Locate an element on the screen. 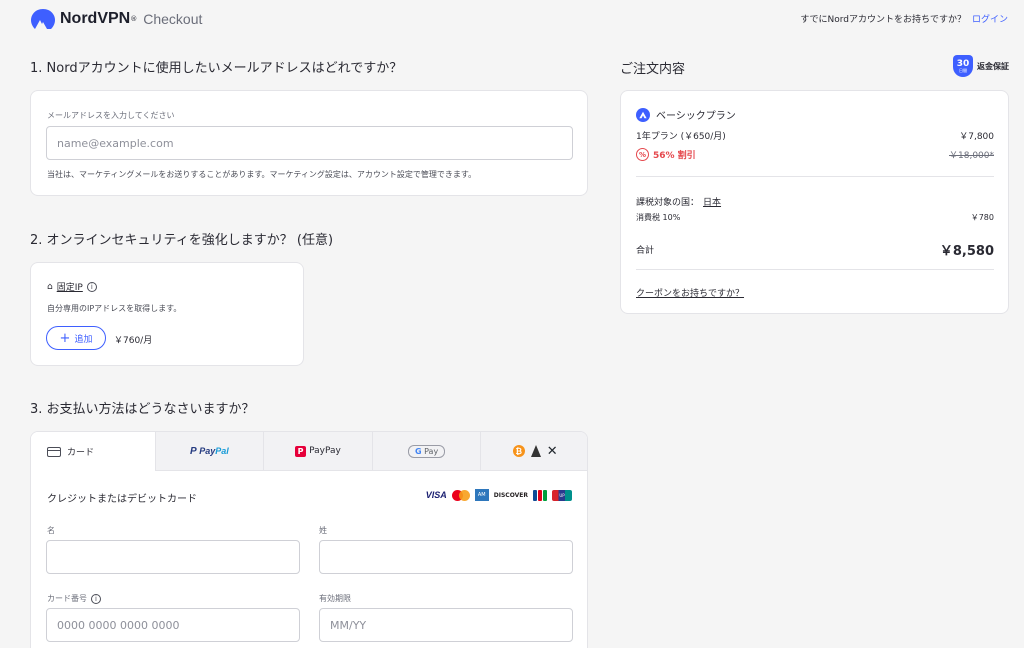  mastercard-icon is located at coordinates (460, 495).